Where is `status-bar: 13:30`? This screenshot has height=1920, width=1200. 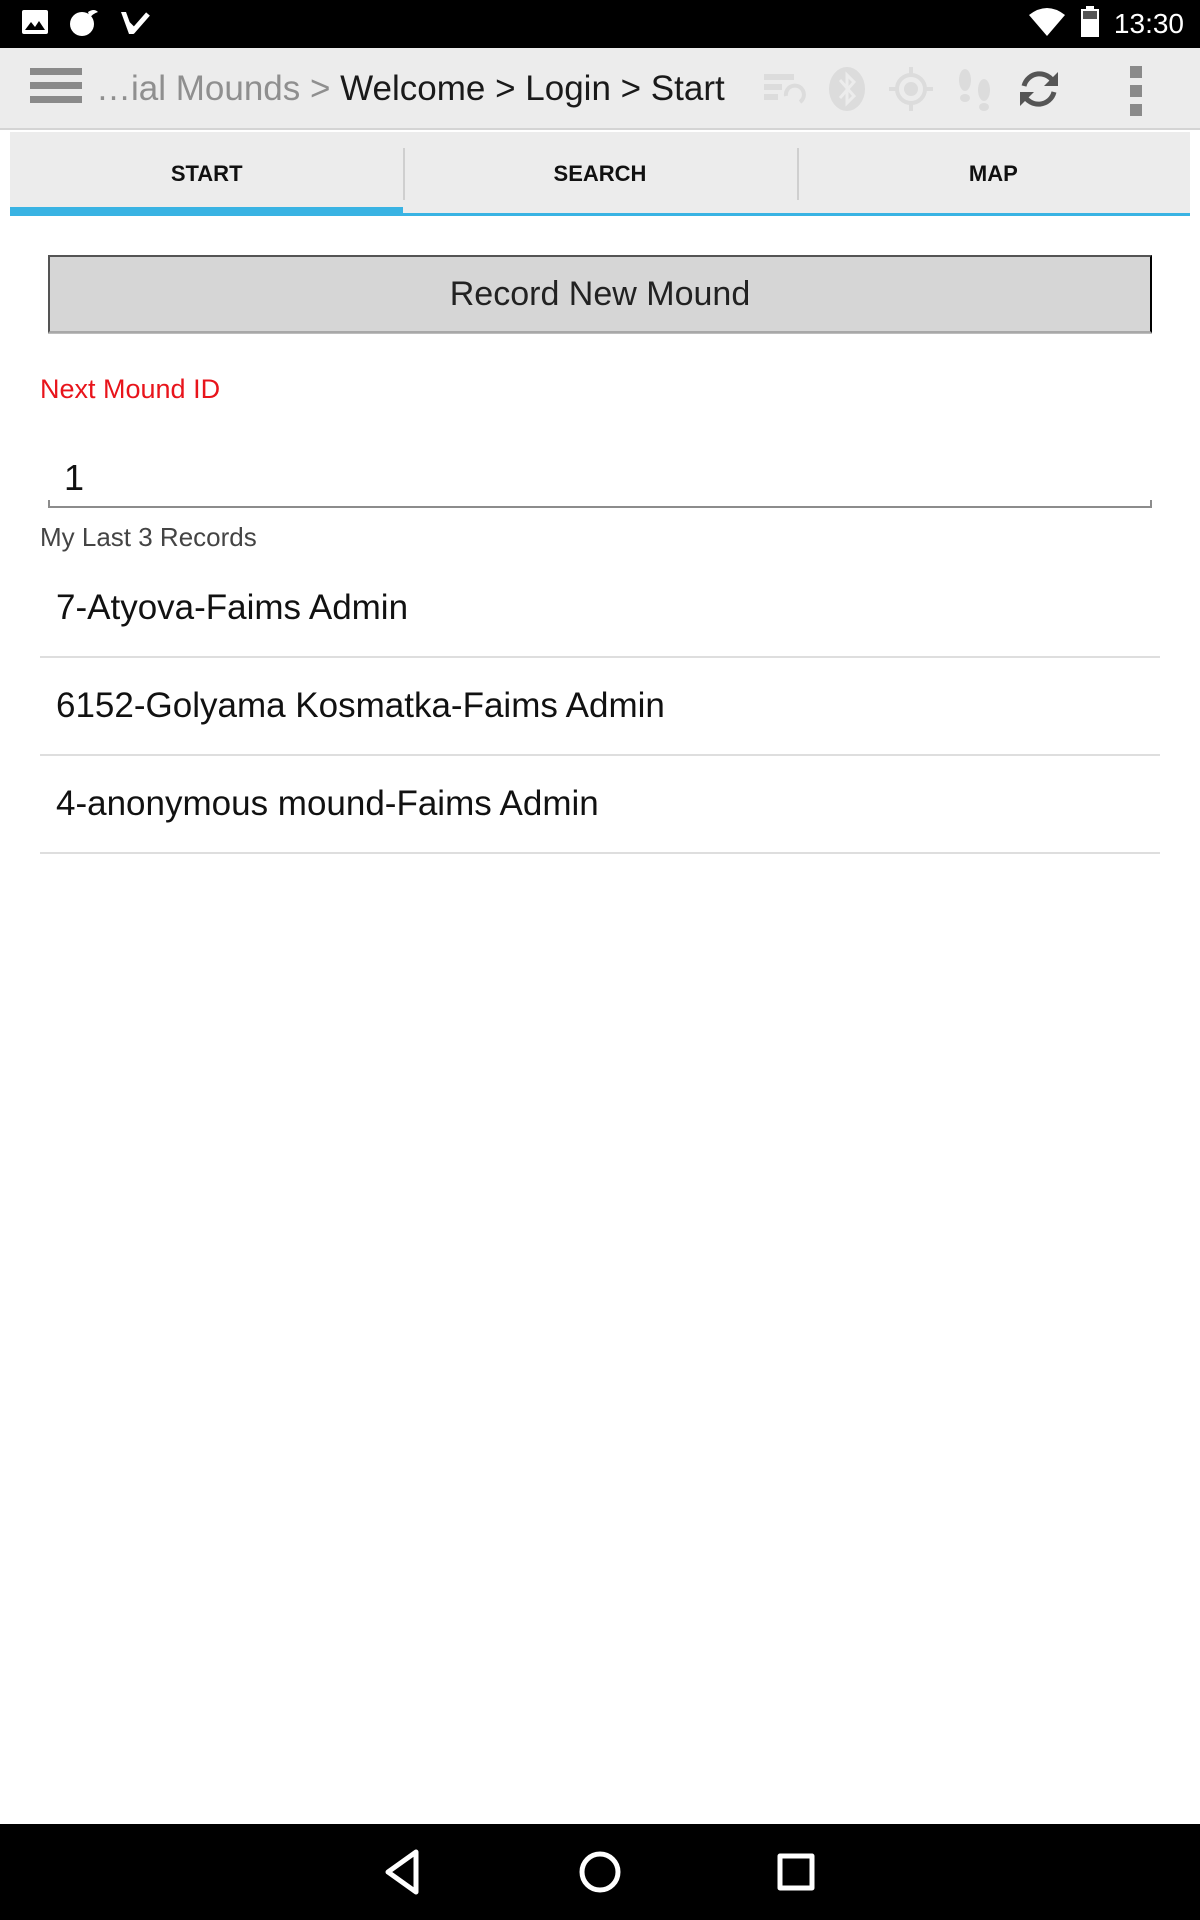
status-bar: 13:30 is located at coordinates (600, 24).